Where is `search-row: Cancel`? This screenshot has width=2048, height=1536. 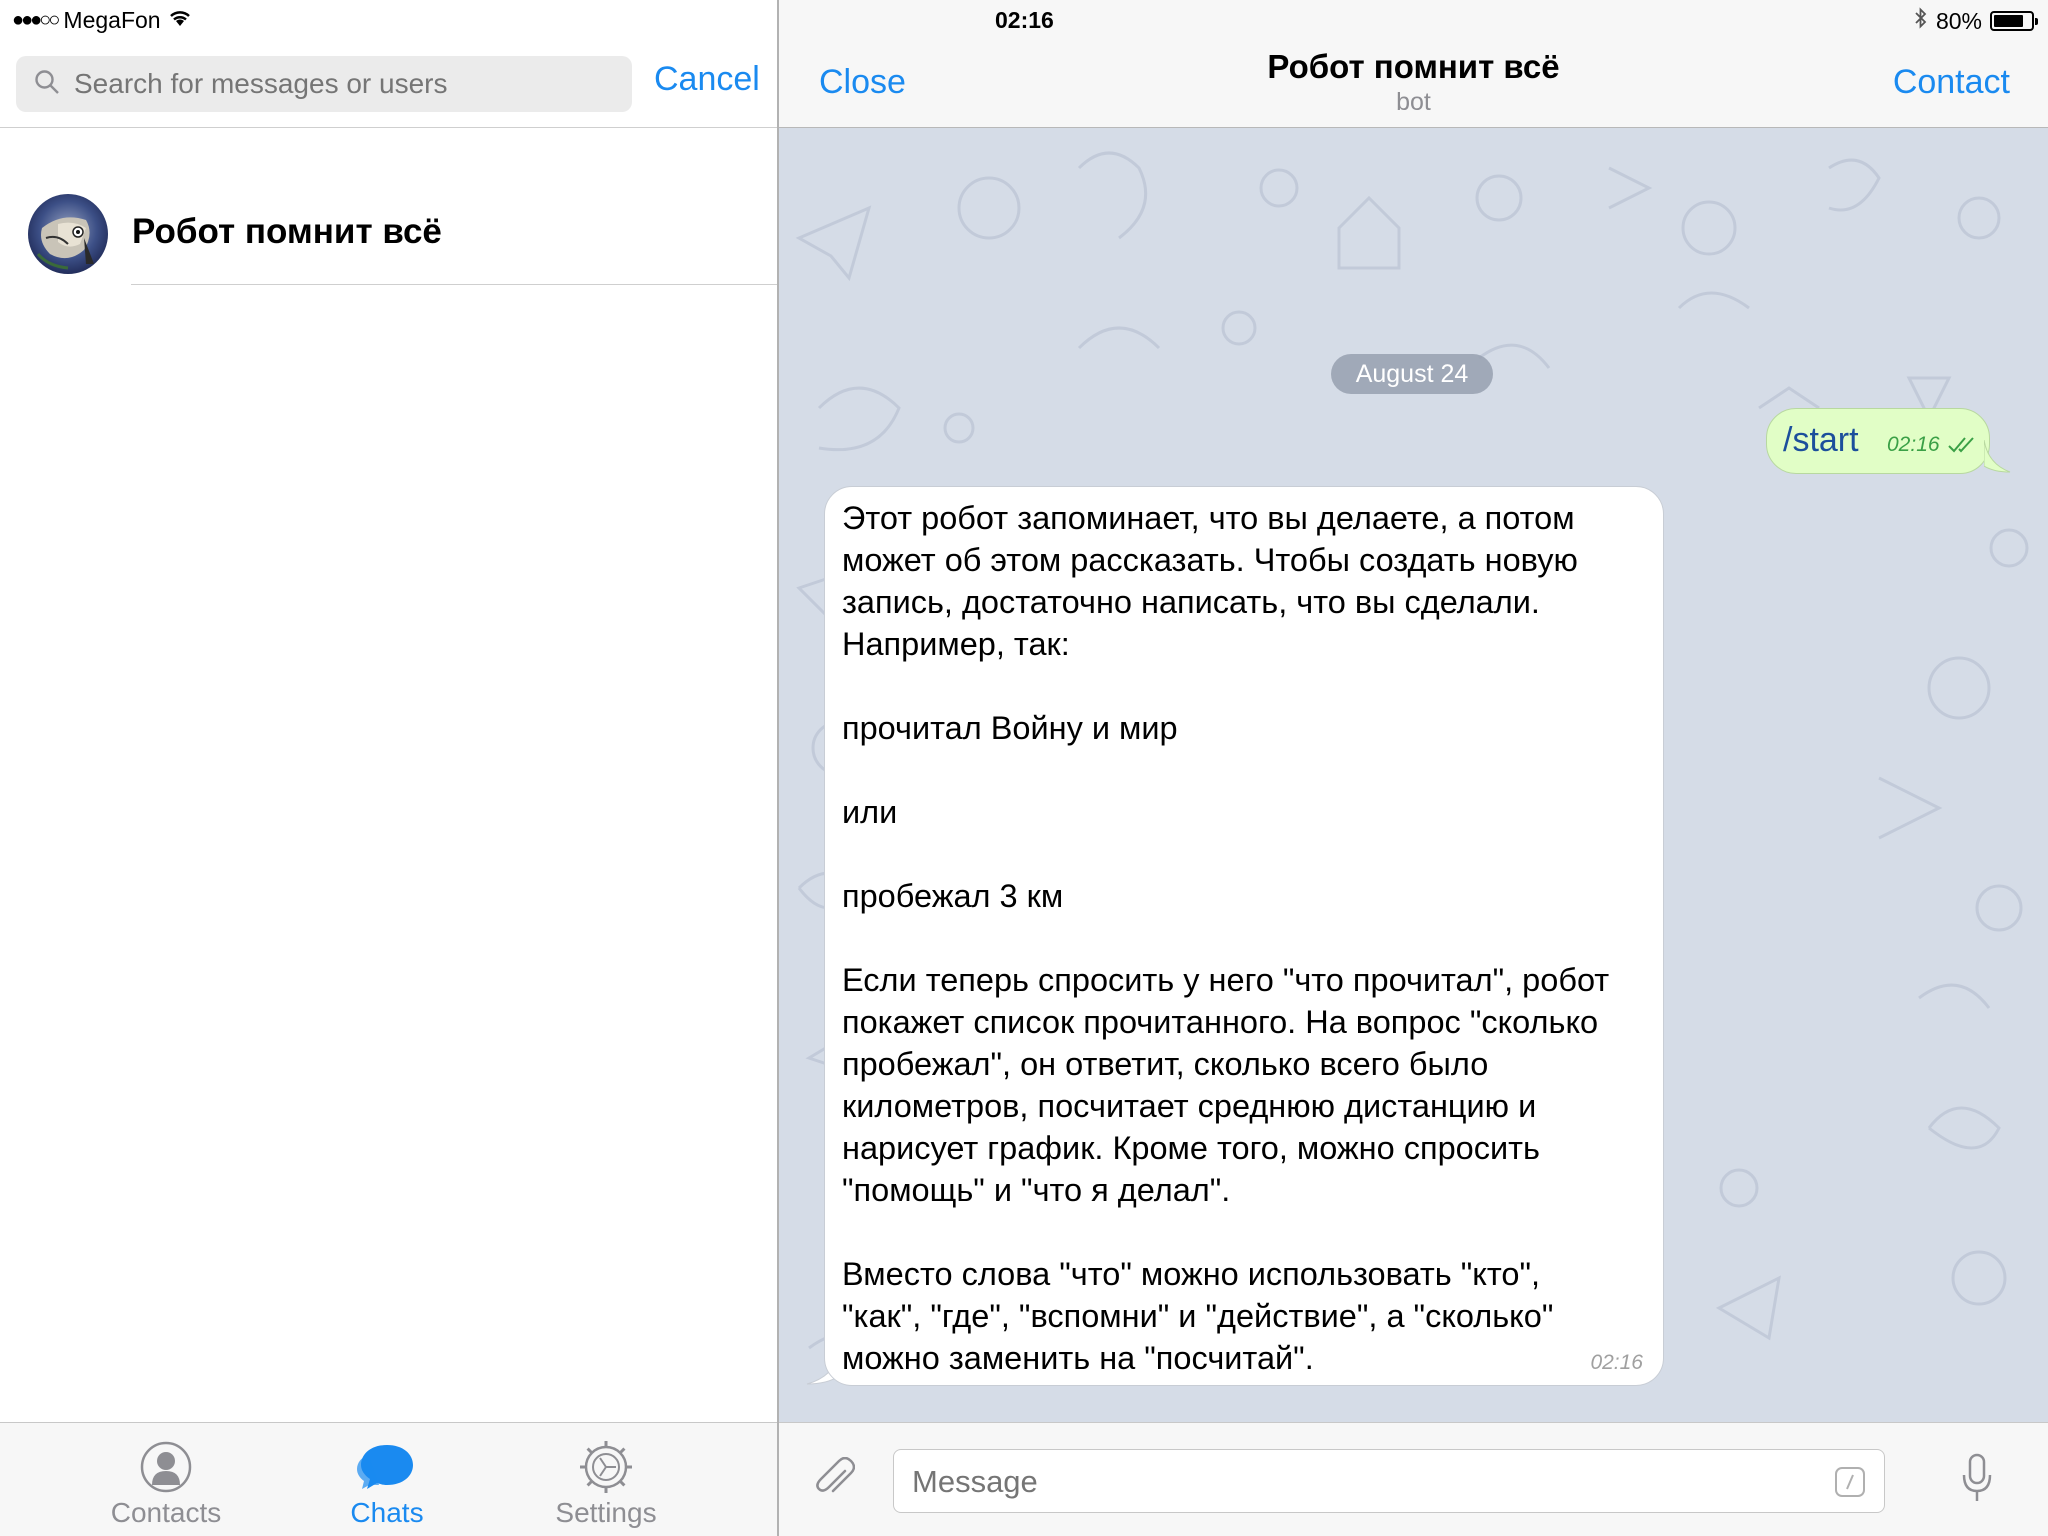 search-row: Cancel is located at coordinates (388, 84).